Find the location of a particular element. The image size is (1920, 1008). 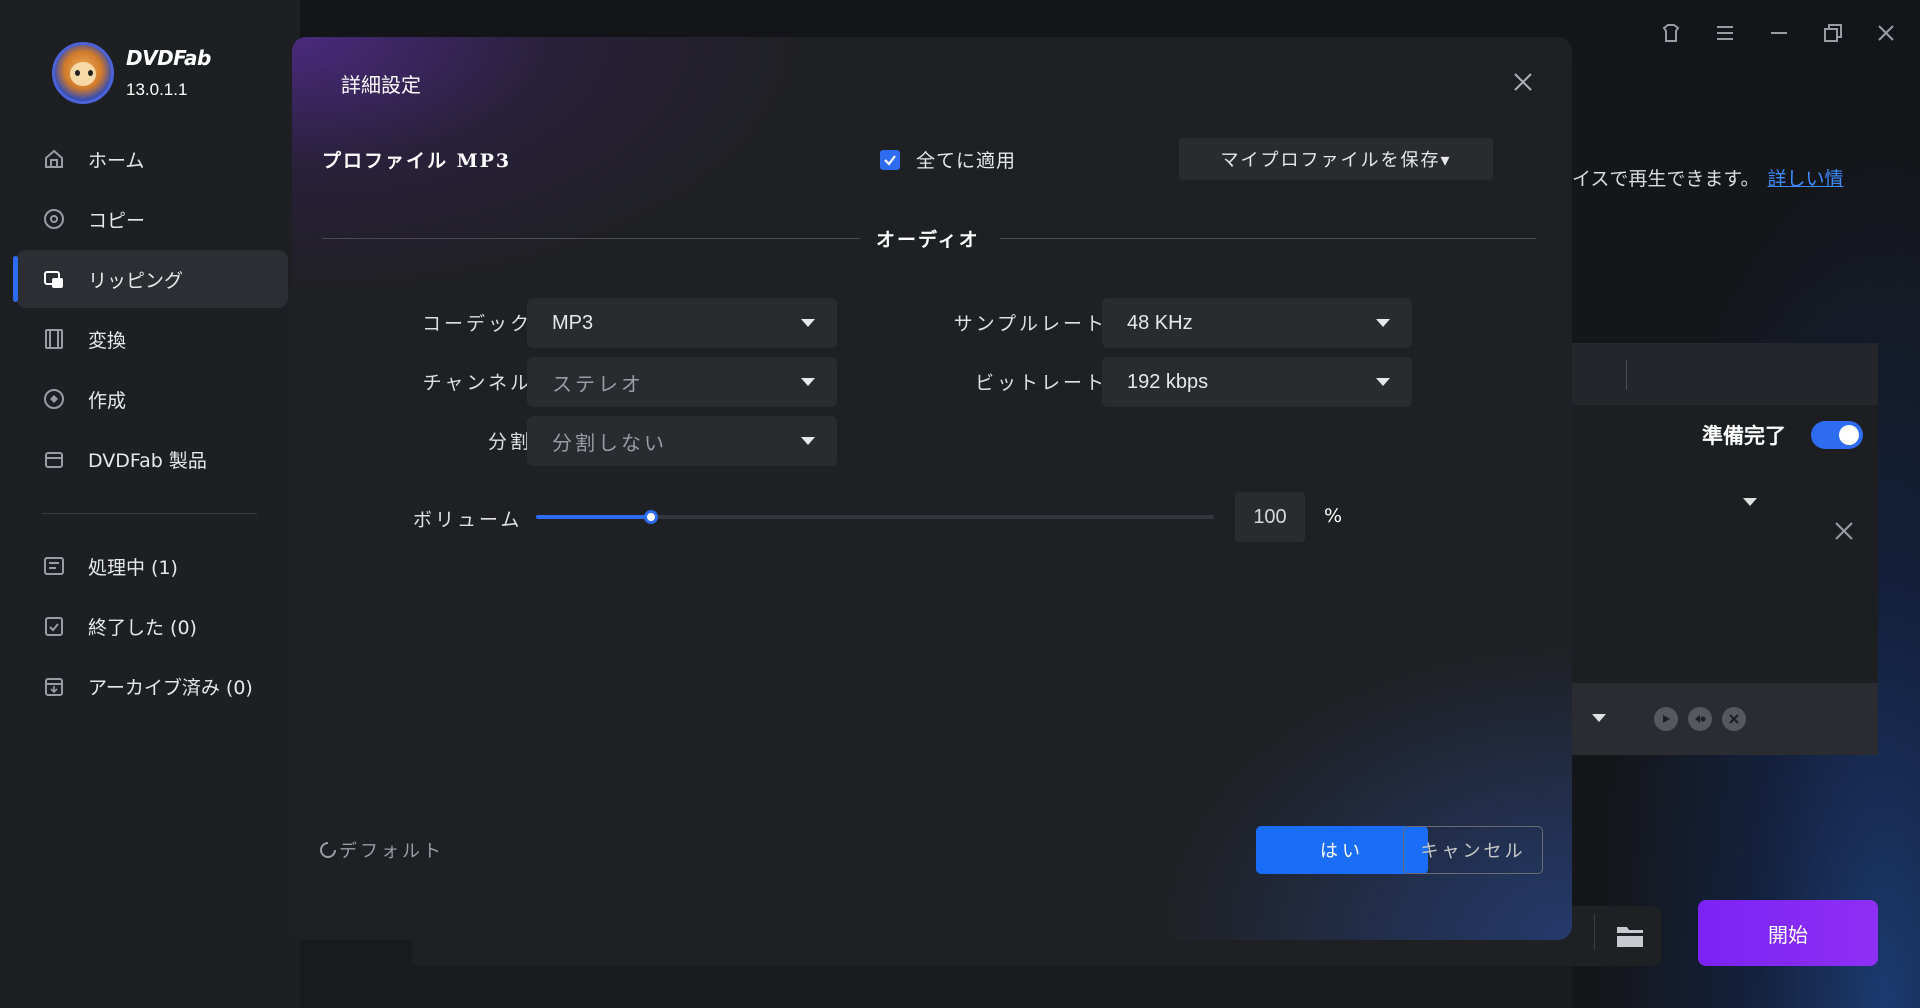

profile-label: プロファイル MP3 is located at coordinates (417, 161).